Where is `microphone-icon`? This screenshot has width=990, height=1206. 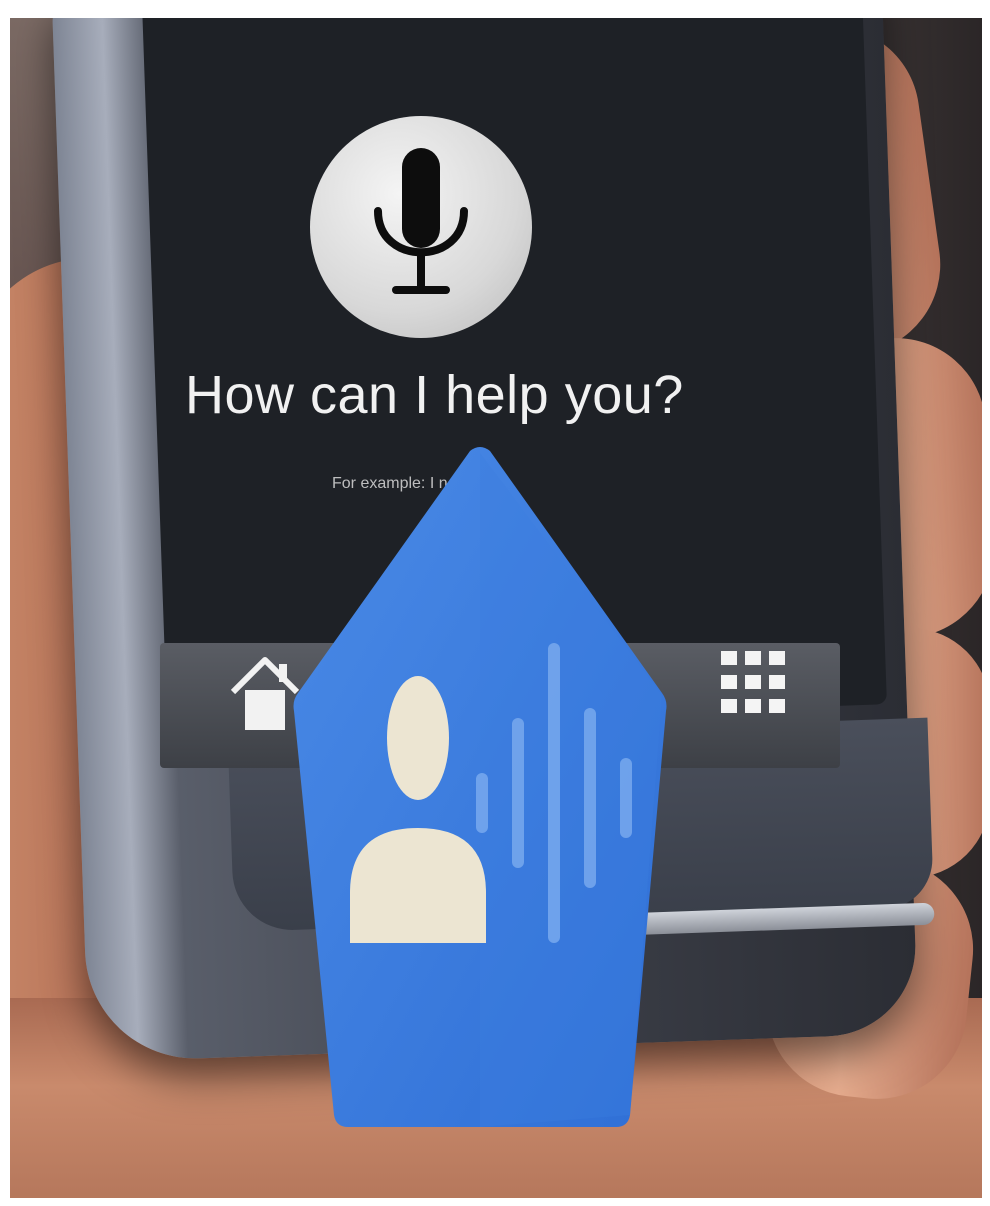
microphone-icon is located at coordinates (421, 221).